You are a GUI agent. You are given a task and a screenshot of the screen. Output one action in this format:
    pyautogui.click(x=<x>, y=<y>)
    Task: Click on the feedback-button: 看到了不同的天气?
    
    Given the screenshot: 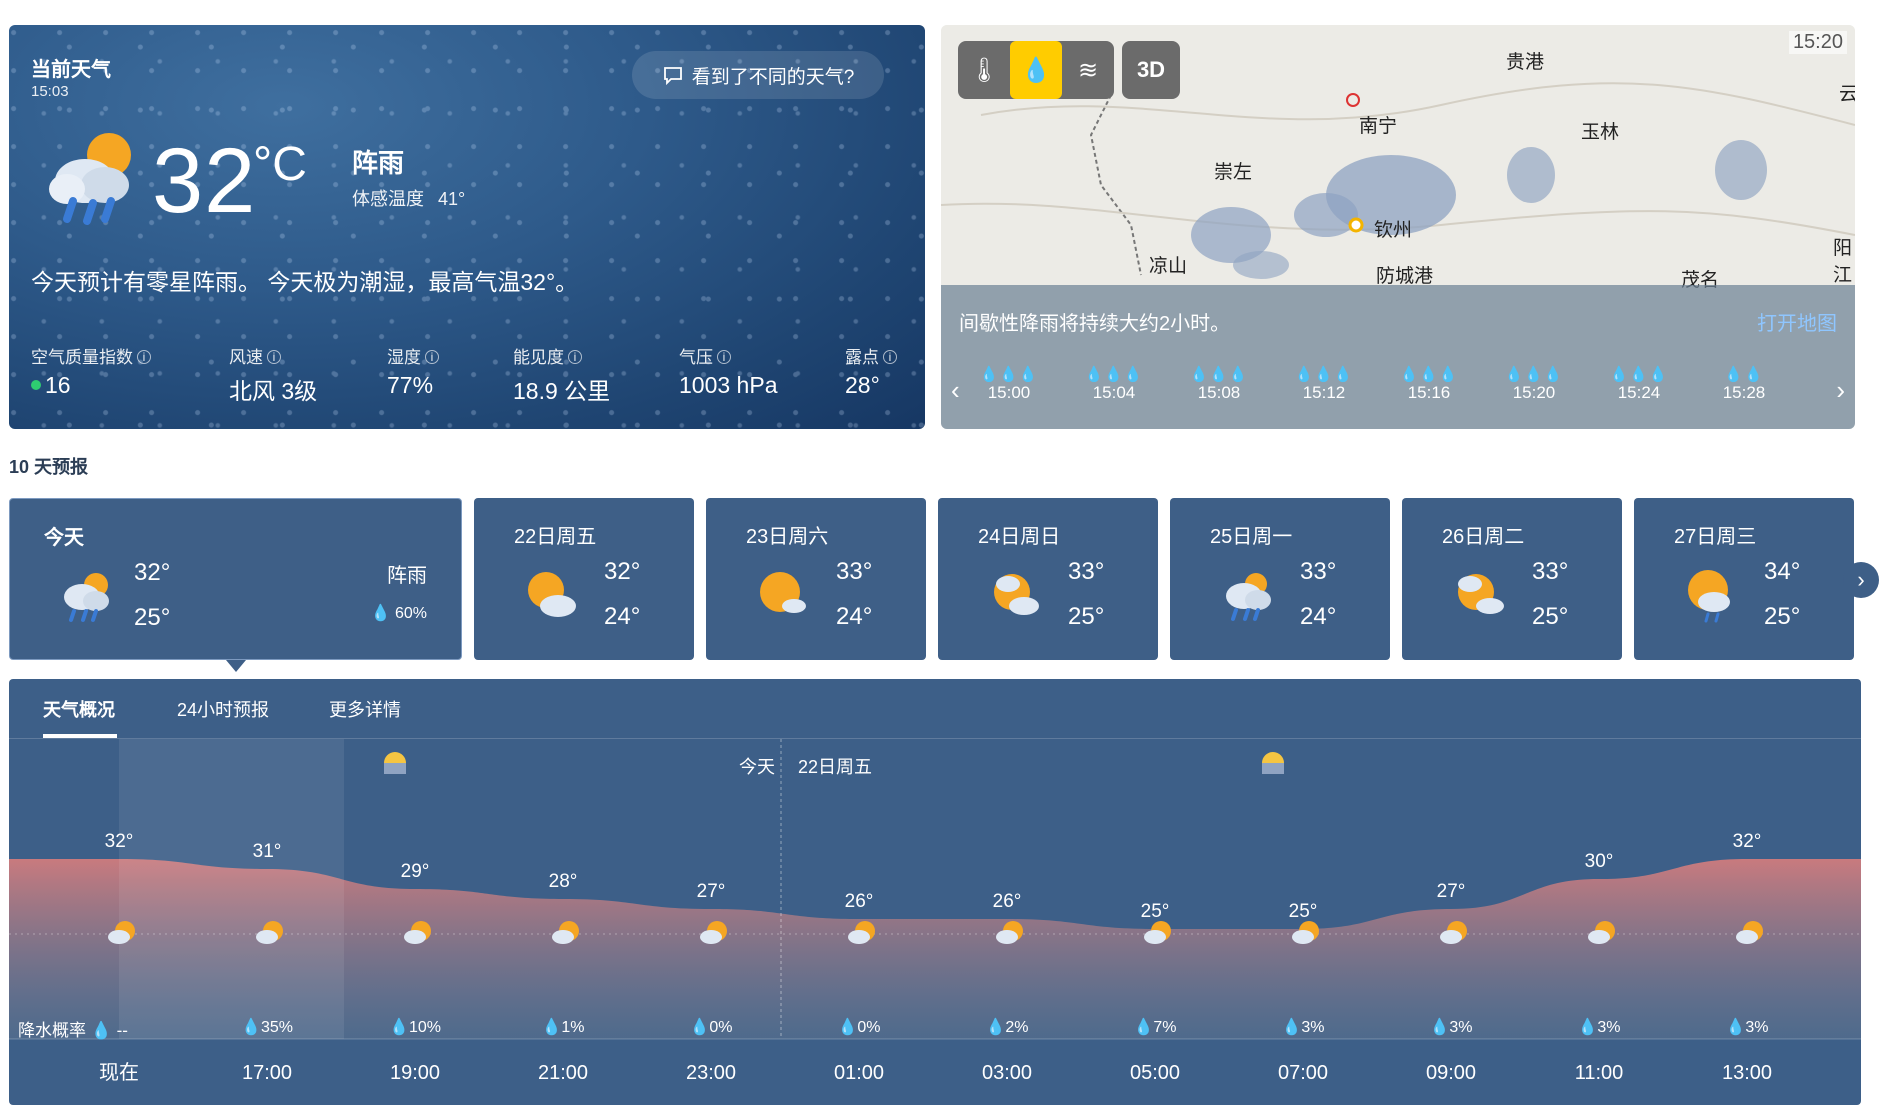 What is the action you would take?
    pyautogui.click(x=758, y=75)
    